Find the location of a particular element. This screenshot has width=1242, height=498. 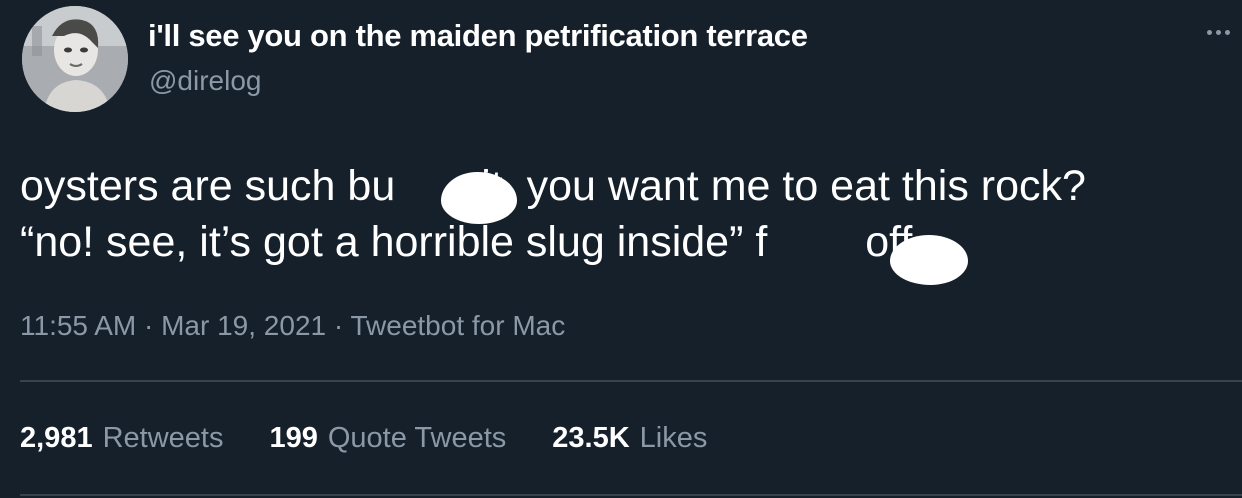

retweets-stat: 2,981 Retweets is located at coordinates (121, 438).